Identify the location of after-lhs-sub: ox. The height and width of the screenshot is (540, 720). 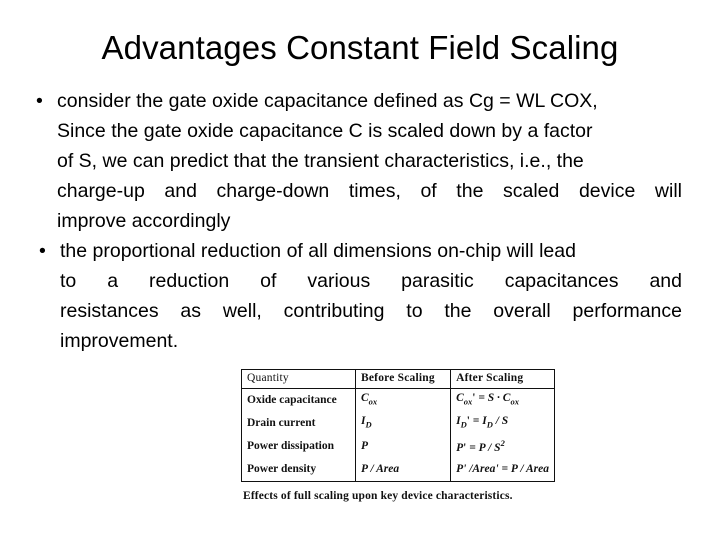
(468, 401).